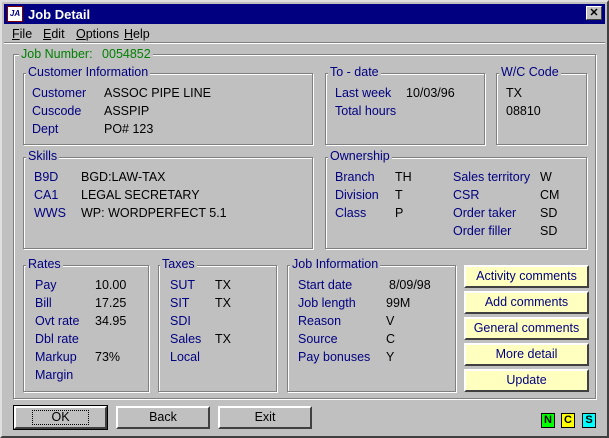 The height and width of the screenshot is (438, 609). What do you see at coordinates (46, 195) in the screenshot?
I see `skill-code: CA1` at bounding box center [46, 195].